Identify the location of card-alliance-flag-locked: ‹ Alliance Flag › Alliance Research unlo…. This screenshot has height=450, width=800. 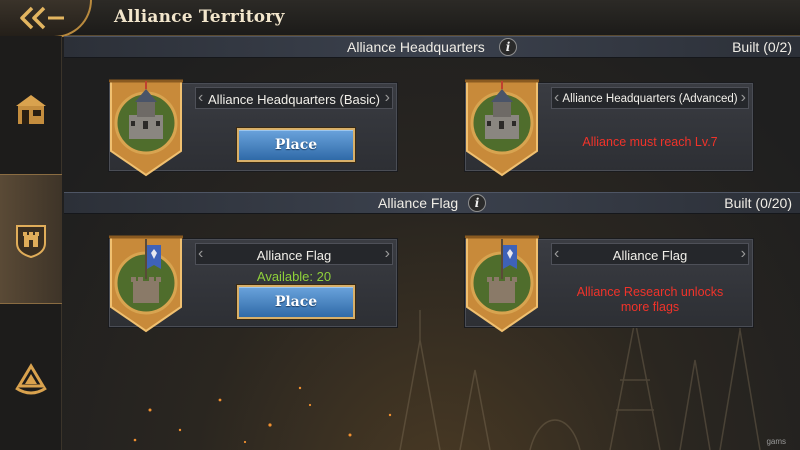
(609, 284).